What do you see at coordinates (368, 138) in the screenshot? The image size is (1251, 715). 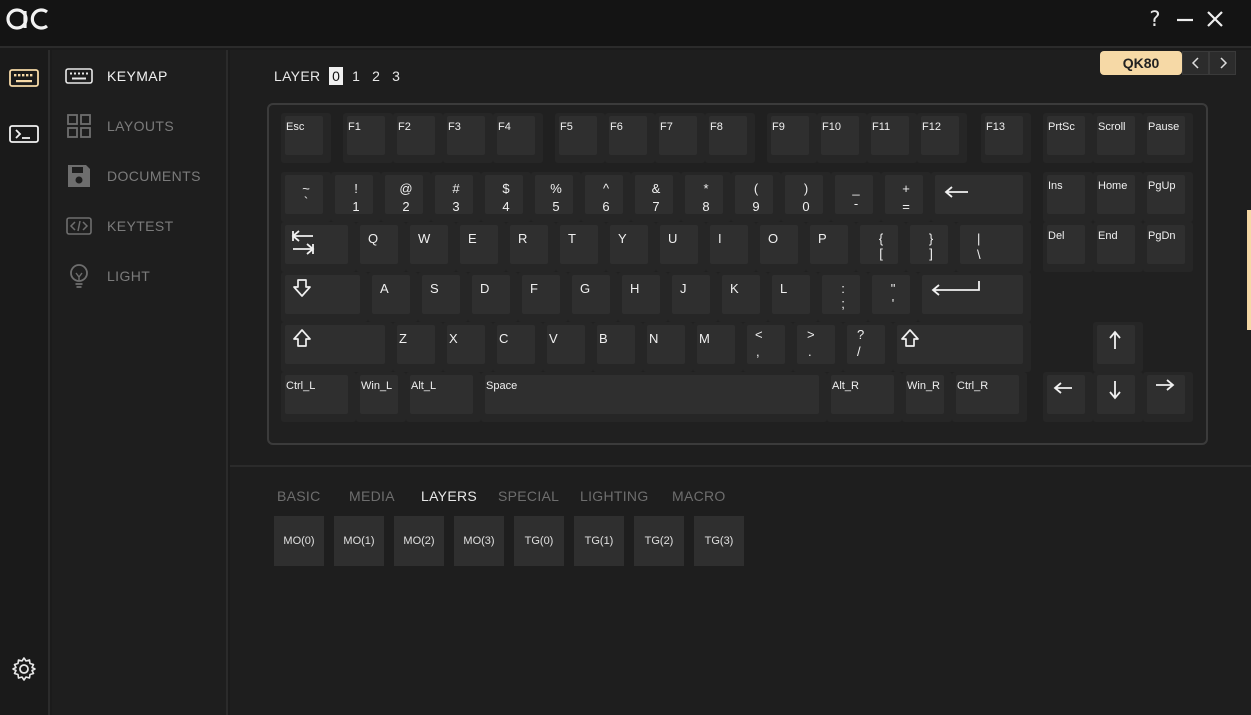 I see `key-f1: F1` at bounding box center [368, 138].